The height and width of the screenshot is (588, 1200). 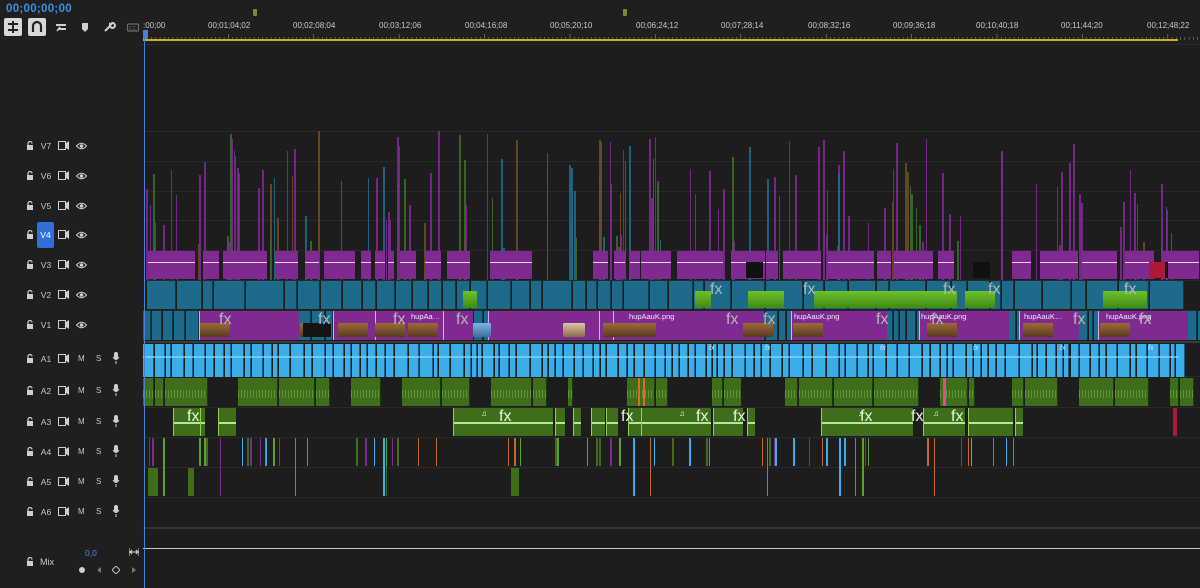 What do you see at coordinates (39, 9) in the screenshot?
I see `playhead-timecode: 00;00;00;00` at bounding box center [39, 9].